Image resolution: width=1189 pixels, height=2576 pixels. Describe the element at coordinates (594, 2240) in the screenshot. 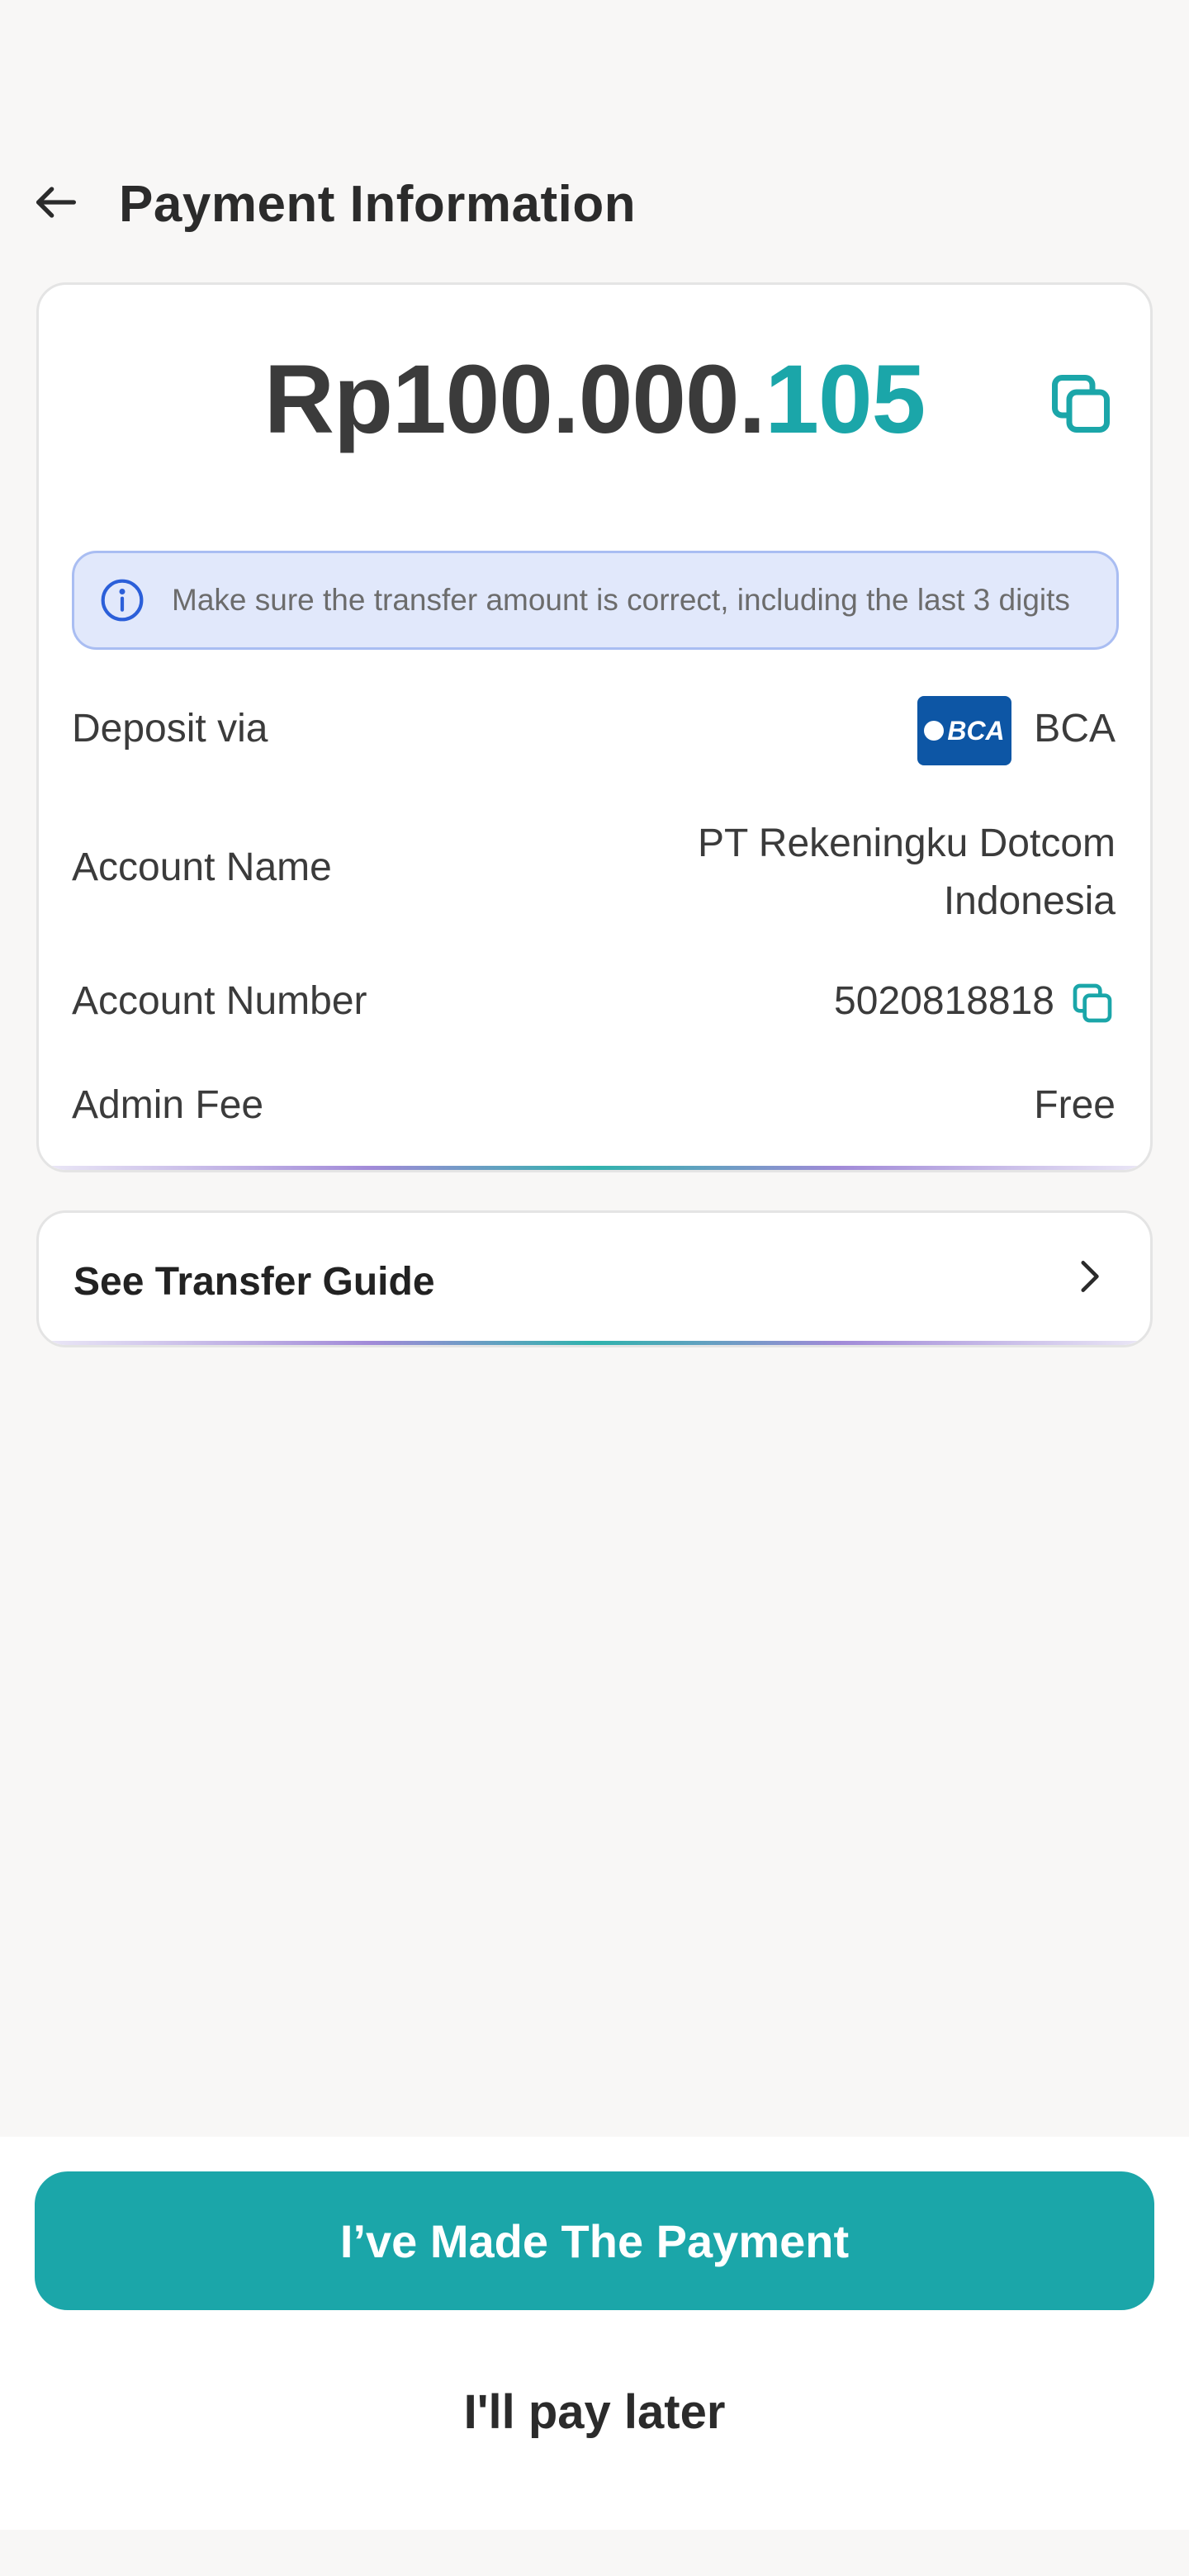

I see `made-payment-button: I’ve Made The Payment` at that location.